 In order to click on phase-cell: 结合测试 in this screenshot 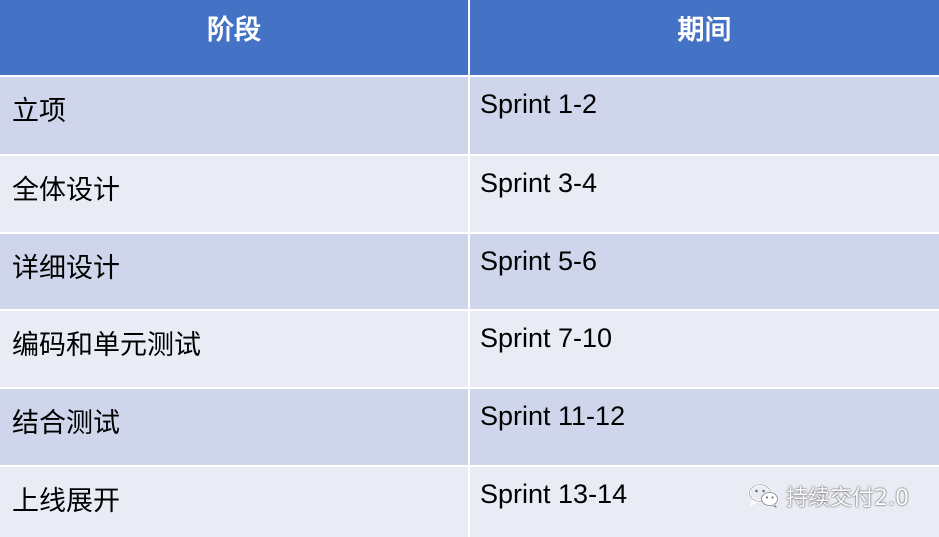, I will do `click(235, 427)`.